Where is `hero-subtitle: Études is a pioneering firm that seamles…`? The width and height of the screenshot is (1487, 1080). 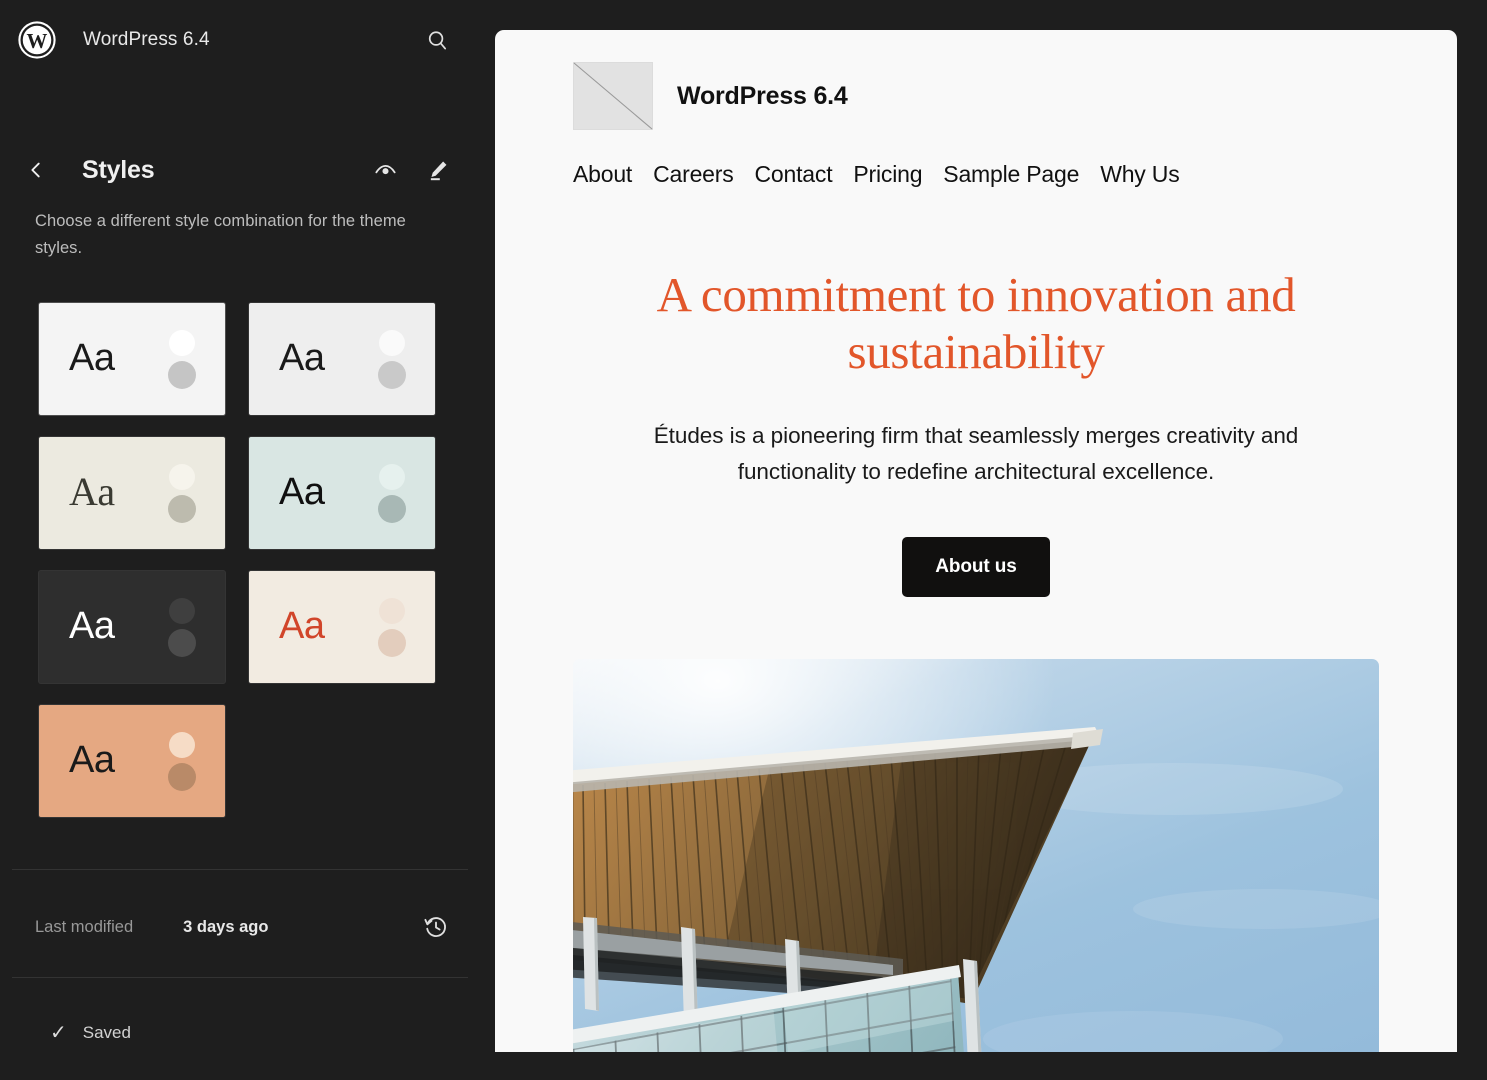
hero-subtitle: Études is a pioneering firm that seamles… is located at coordinates (976, 453).